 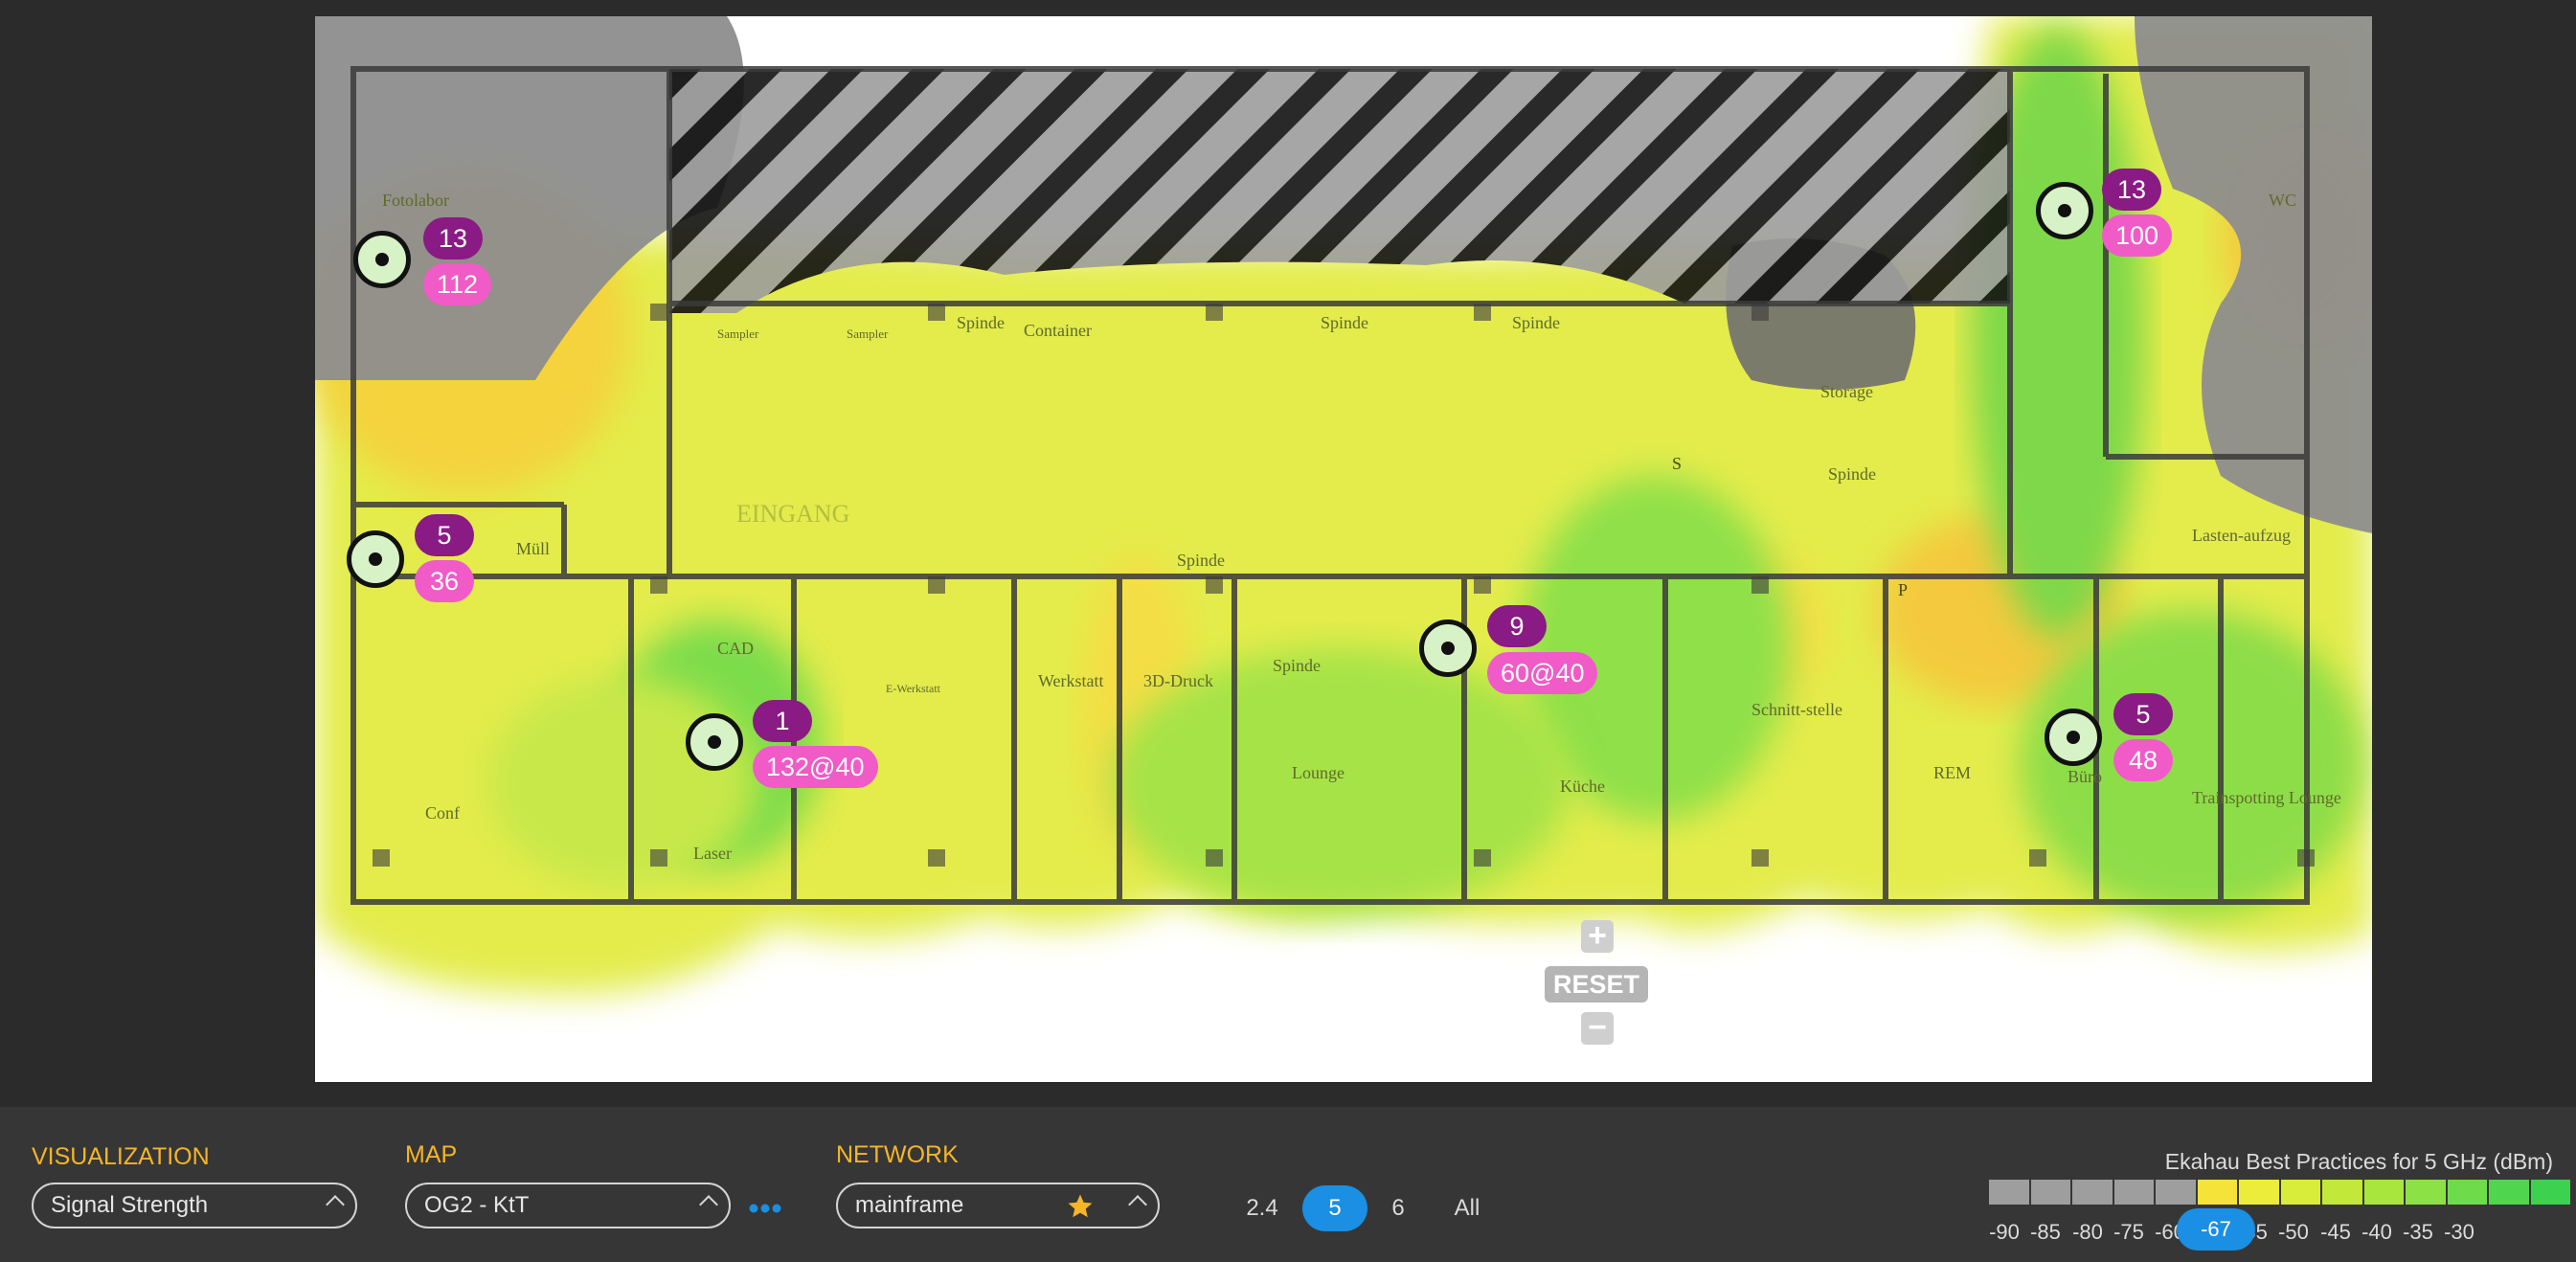 What do you see at coordinates (2046, 1232) in the screenshot?
I see `legend-tick: -85` at bounding box center [2046, 1232].